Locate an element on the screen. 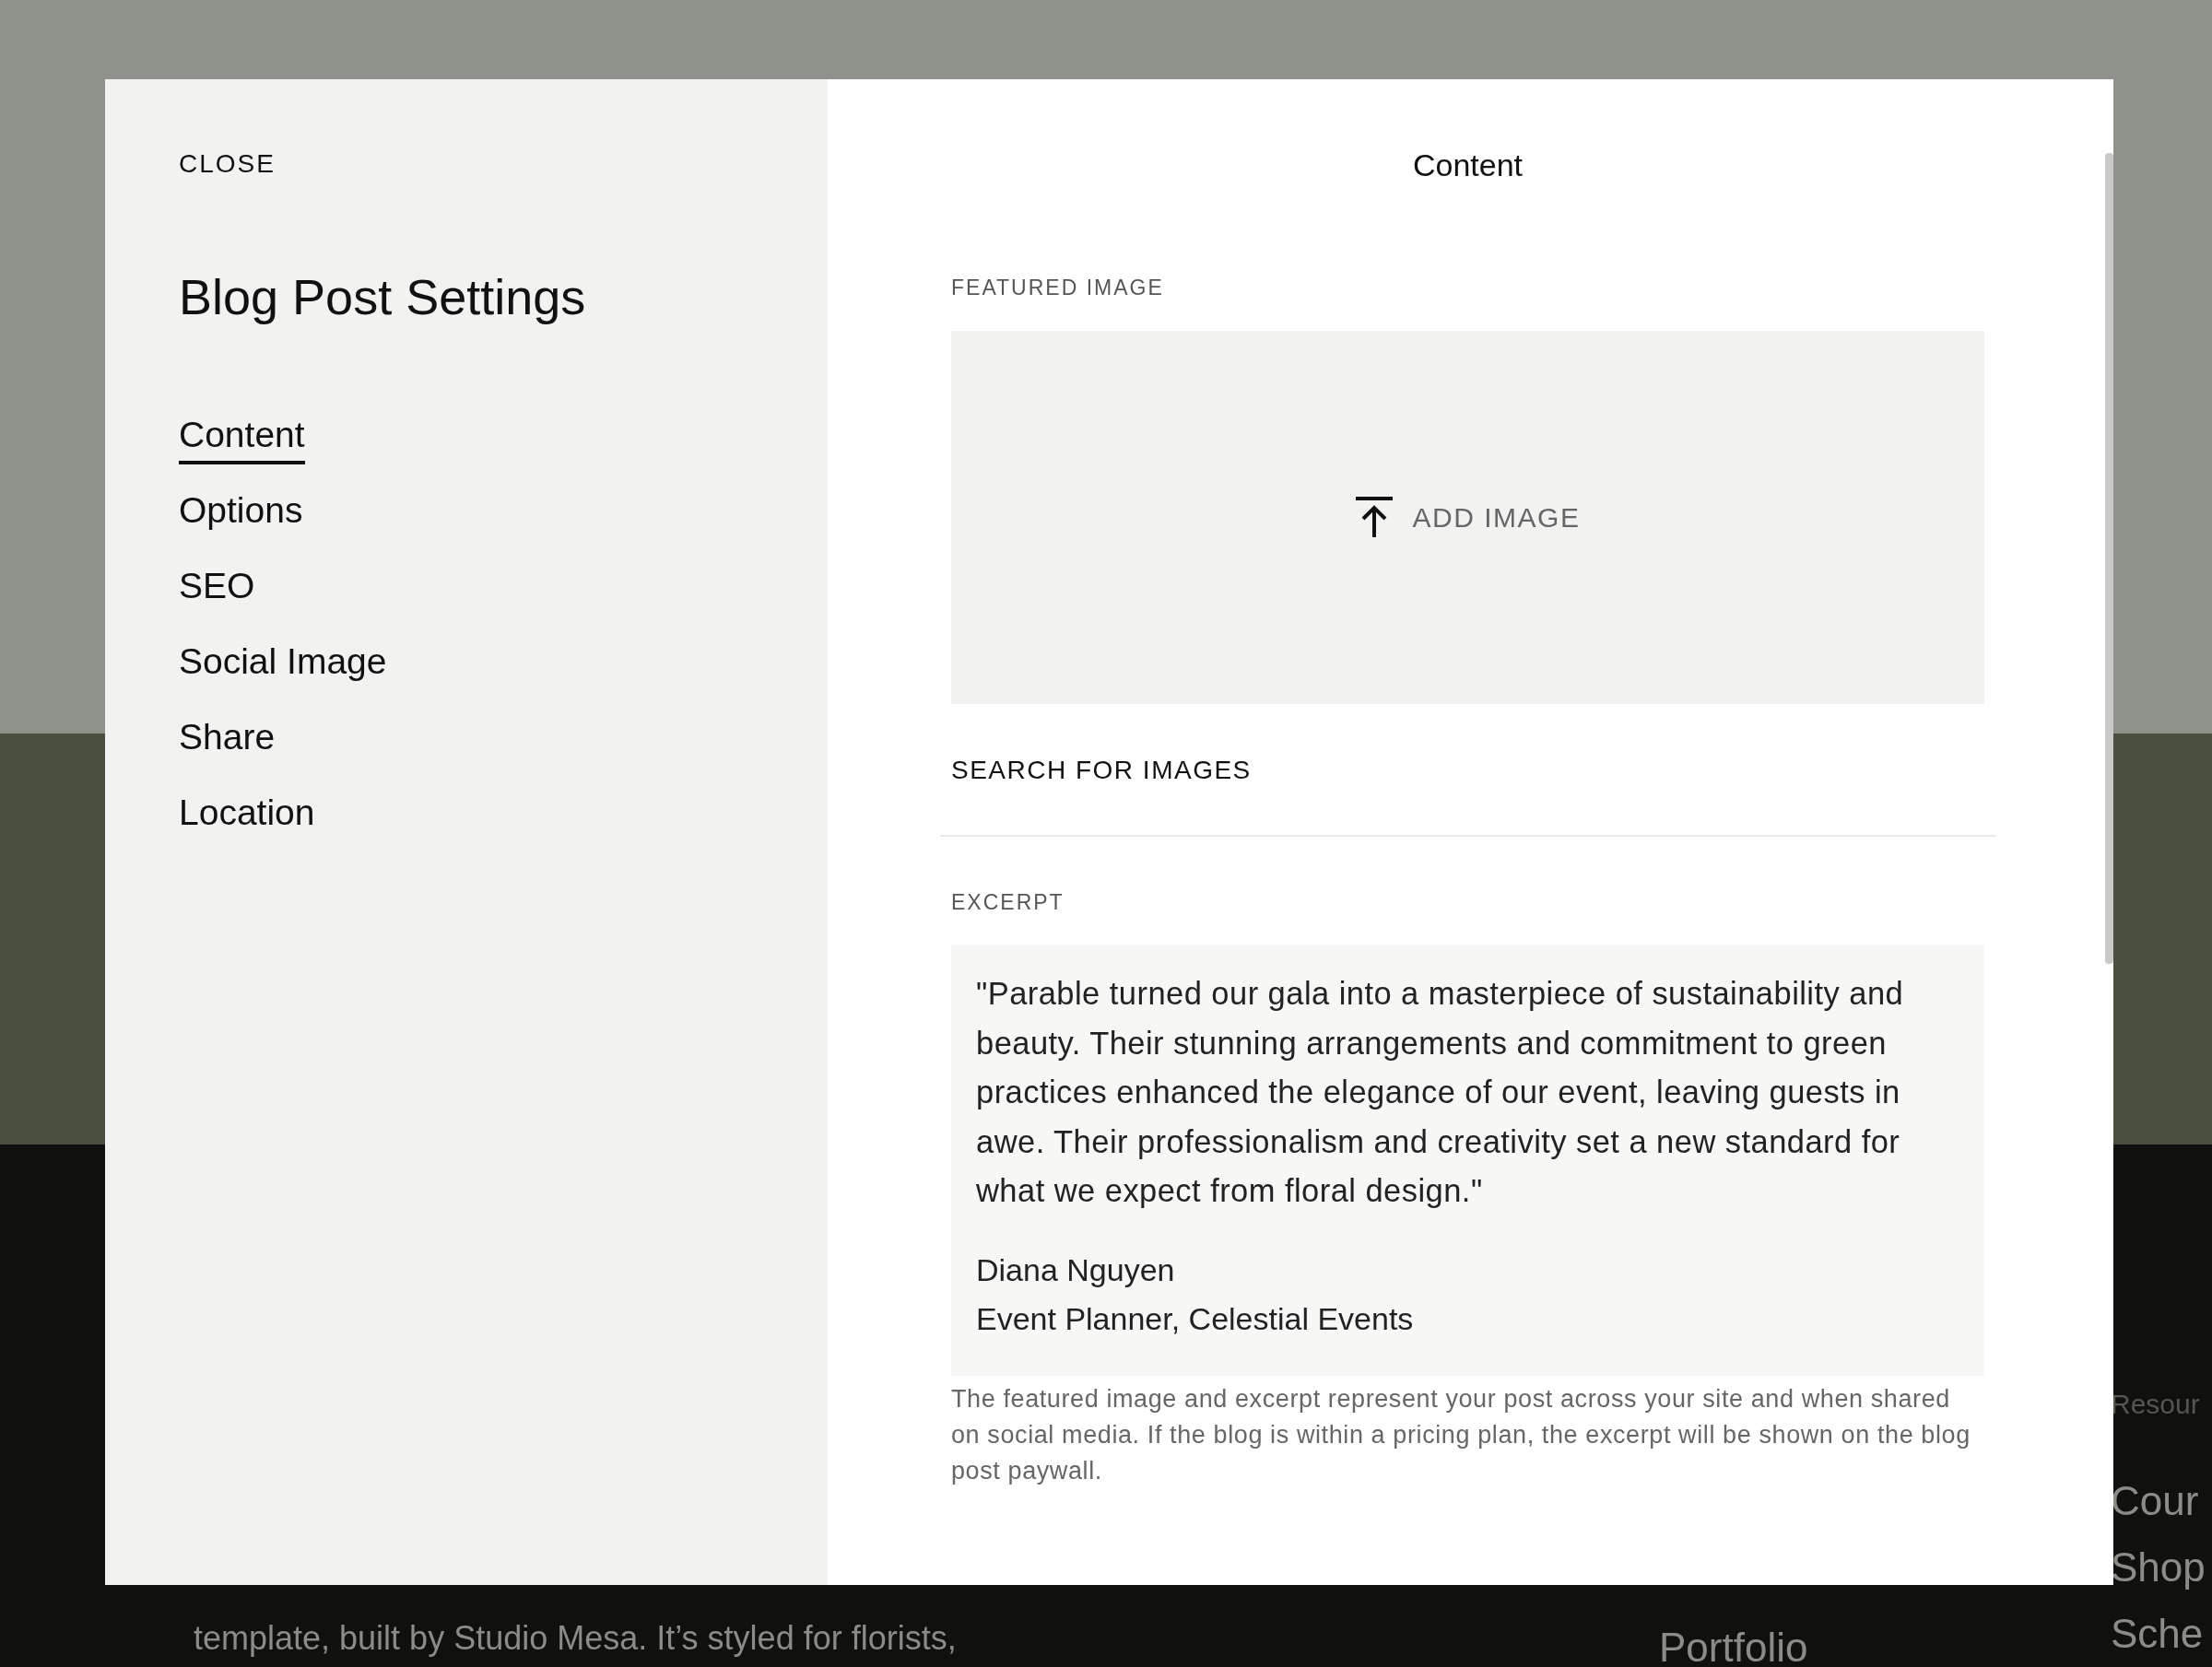  excerpt-text: Event Planner, Celestial Events is located at coordinates (1195, 1319).